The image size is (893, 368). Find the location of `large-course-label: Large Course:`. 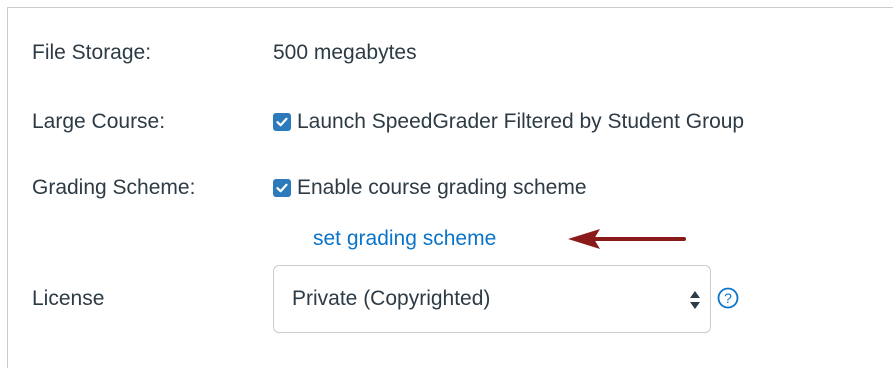

large-course-label: Large Course: is located at coordinates (99, 121).